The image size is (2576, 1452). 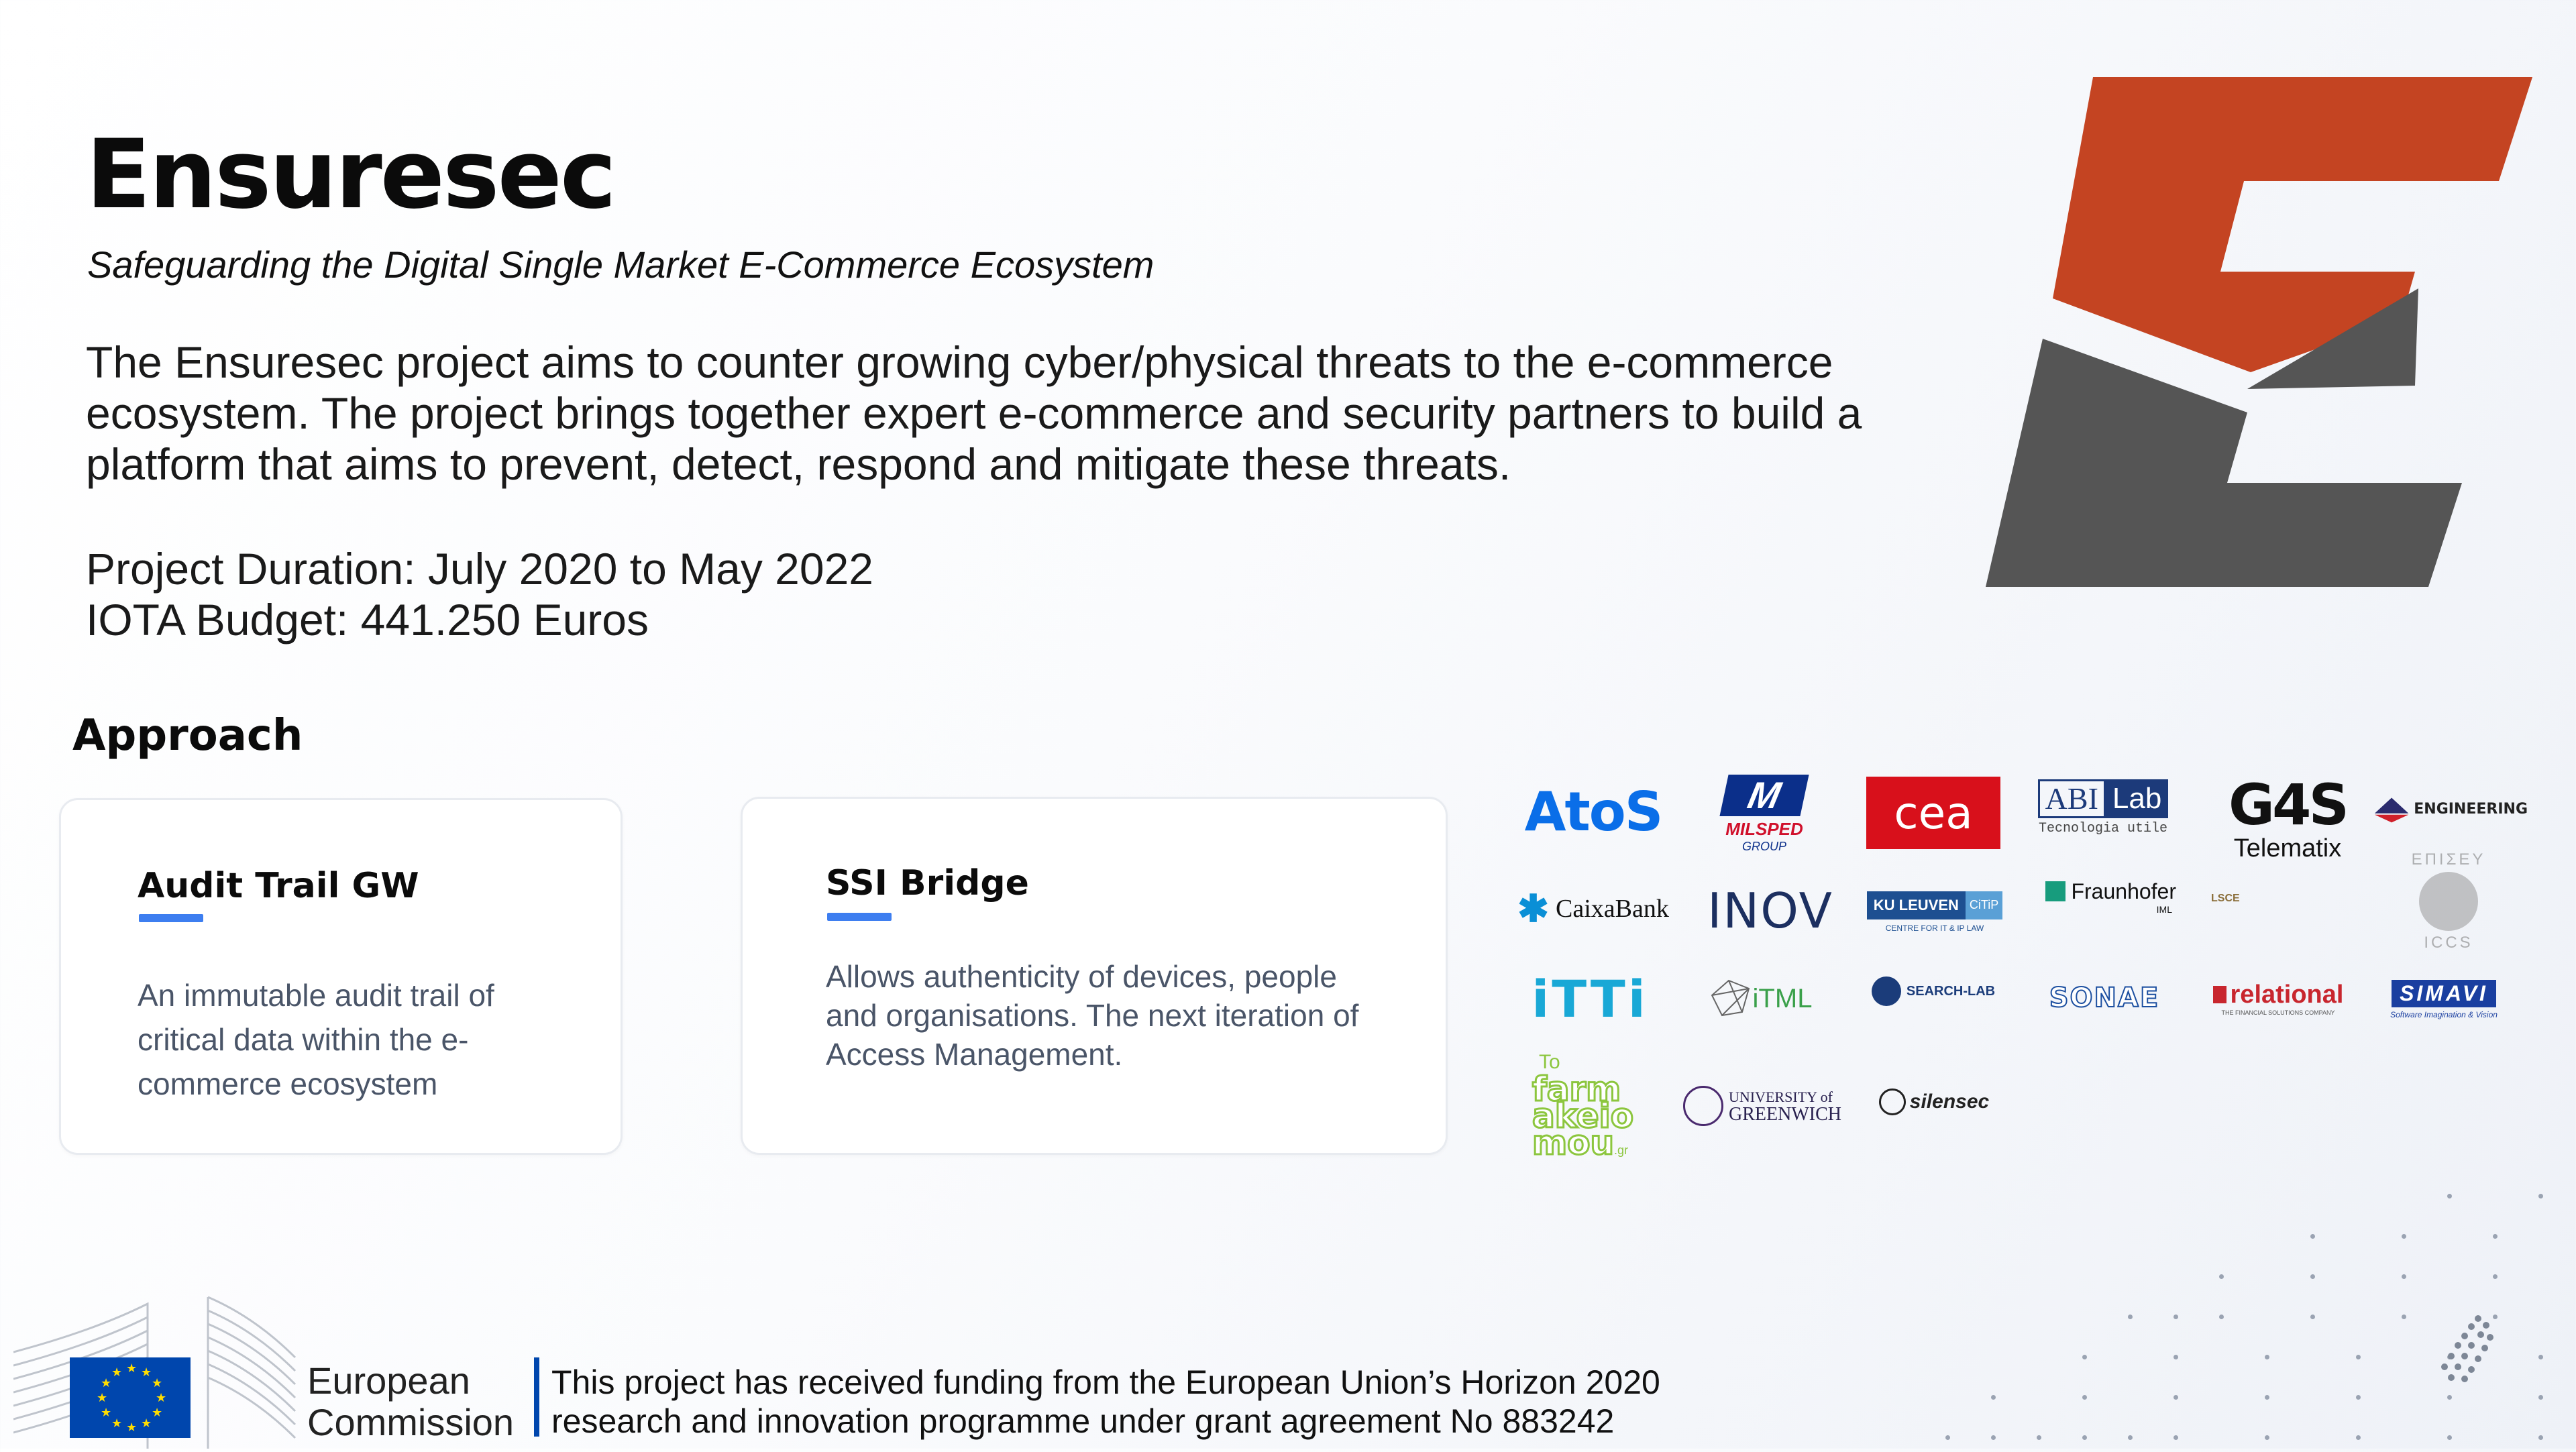 I want to click on tofarm-gr: .gr, so click(x=1621, y=1150).